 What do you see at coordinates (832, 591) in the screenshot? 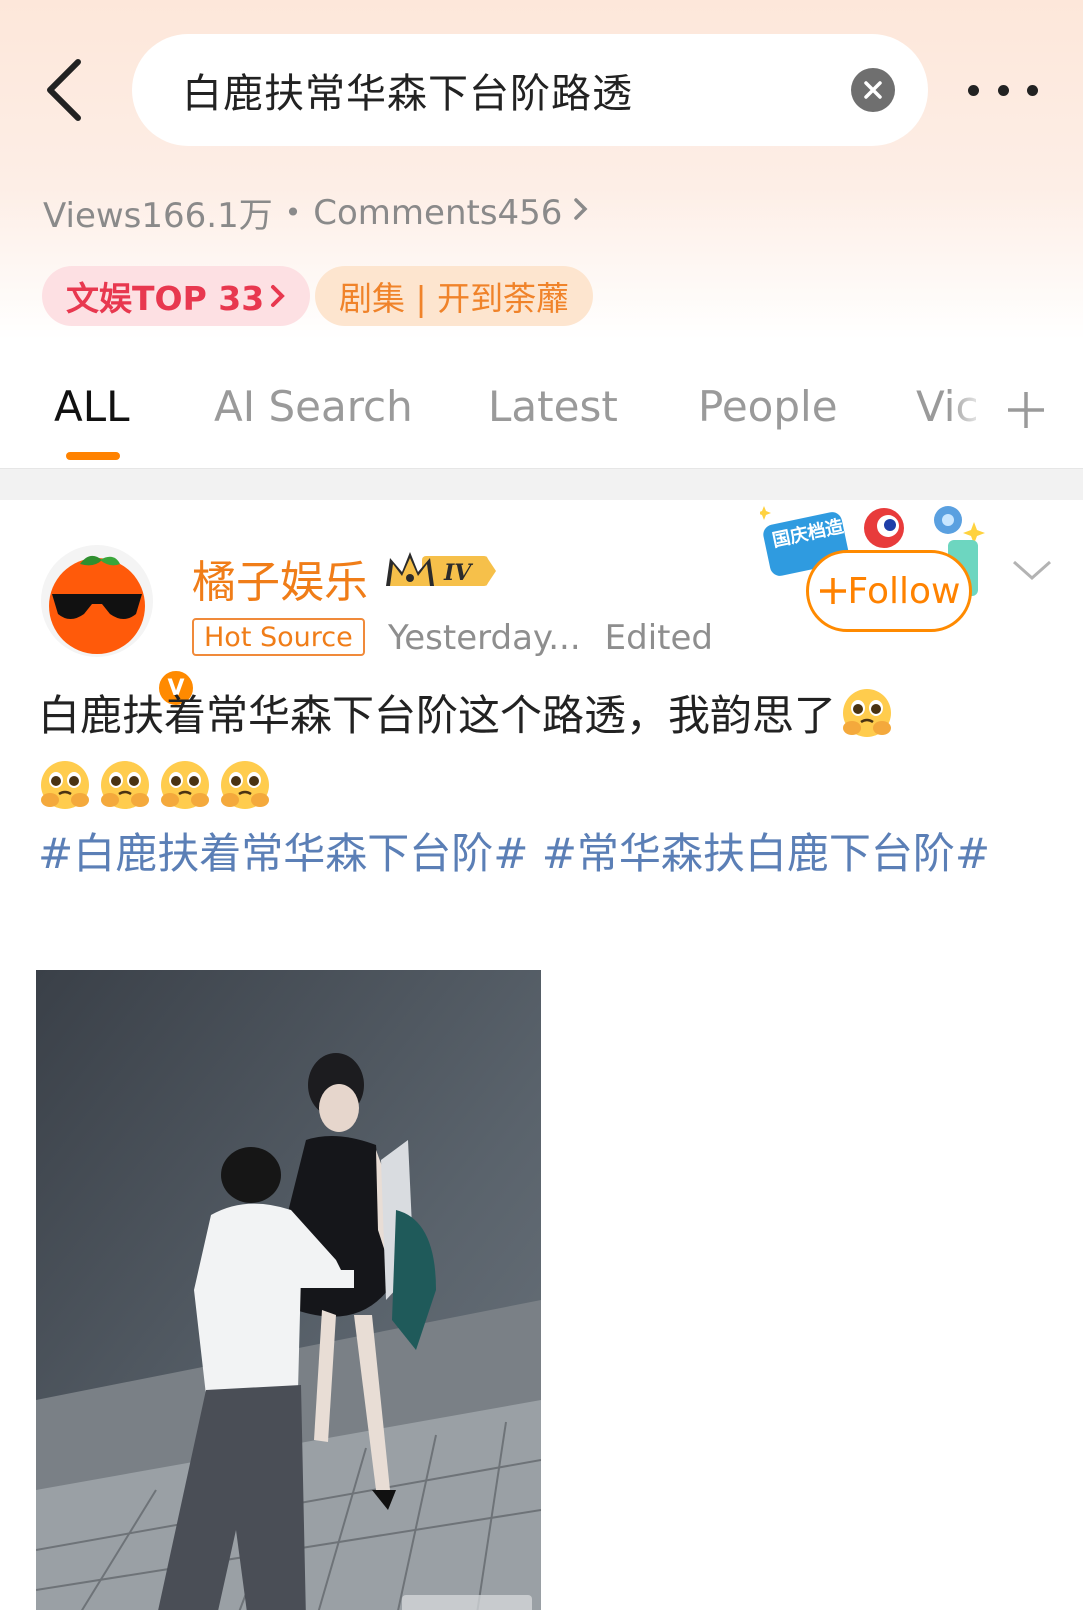
I see `plus-icon` at bounding box center [832, 591].